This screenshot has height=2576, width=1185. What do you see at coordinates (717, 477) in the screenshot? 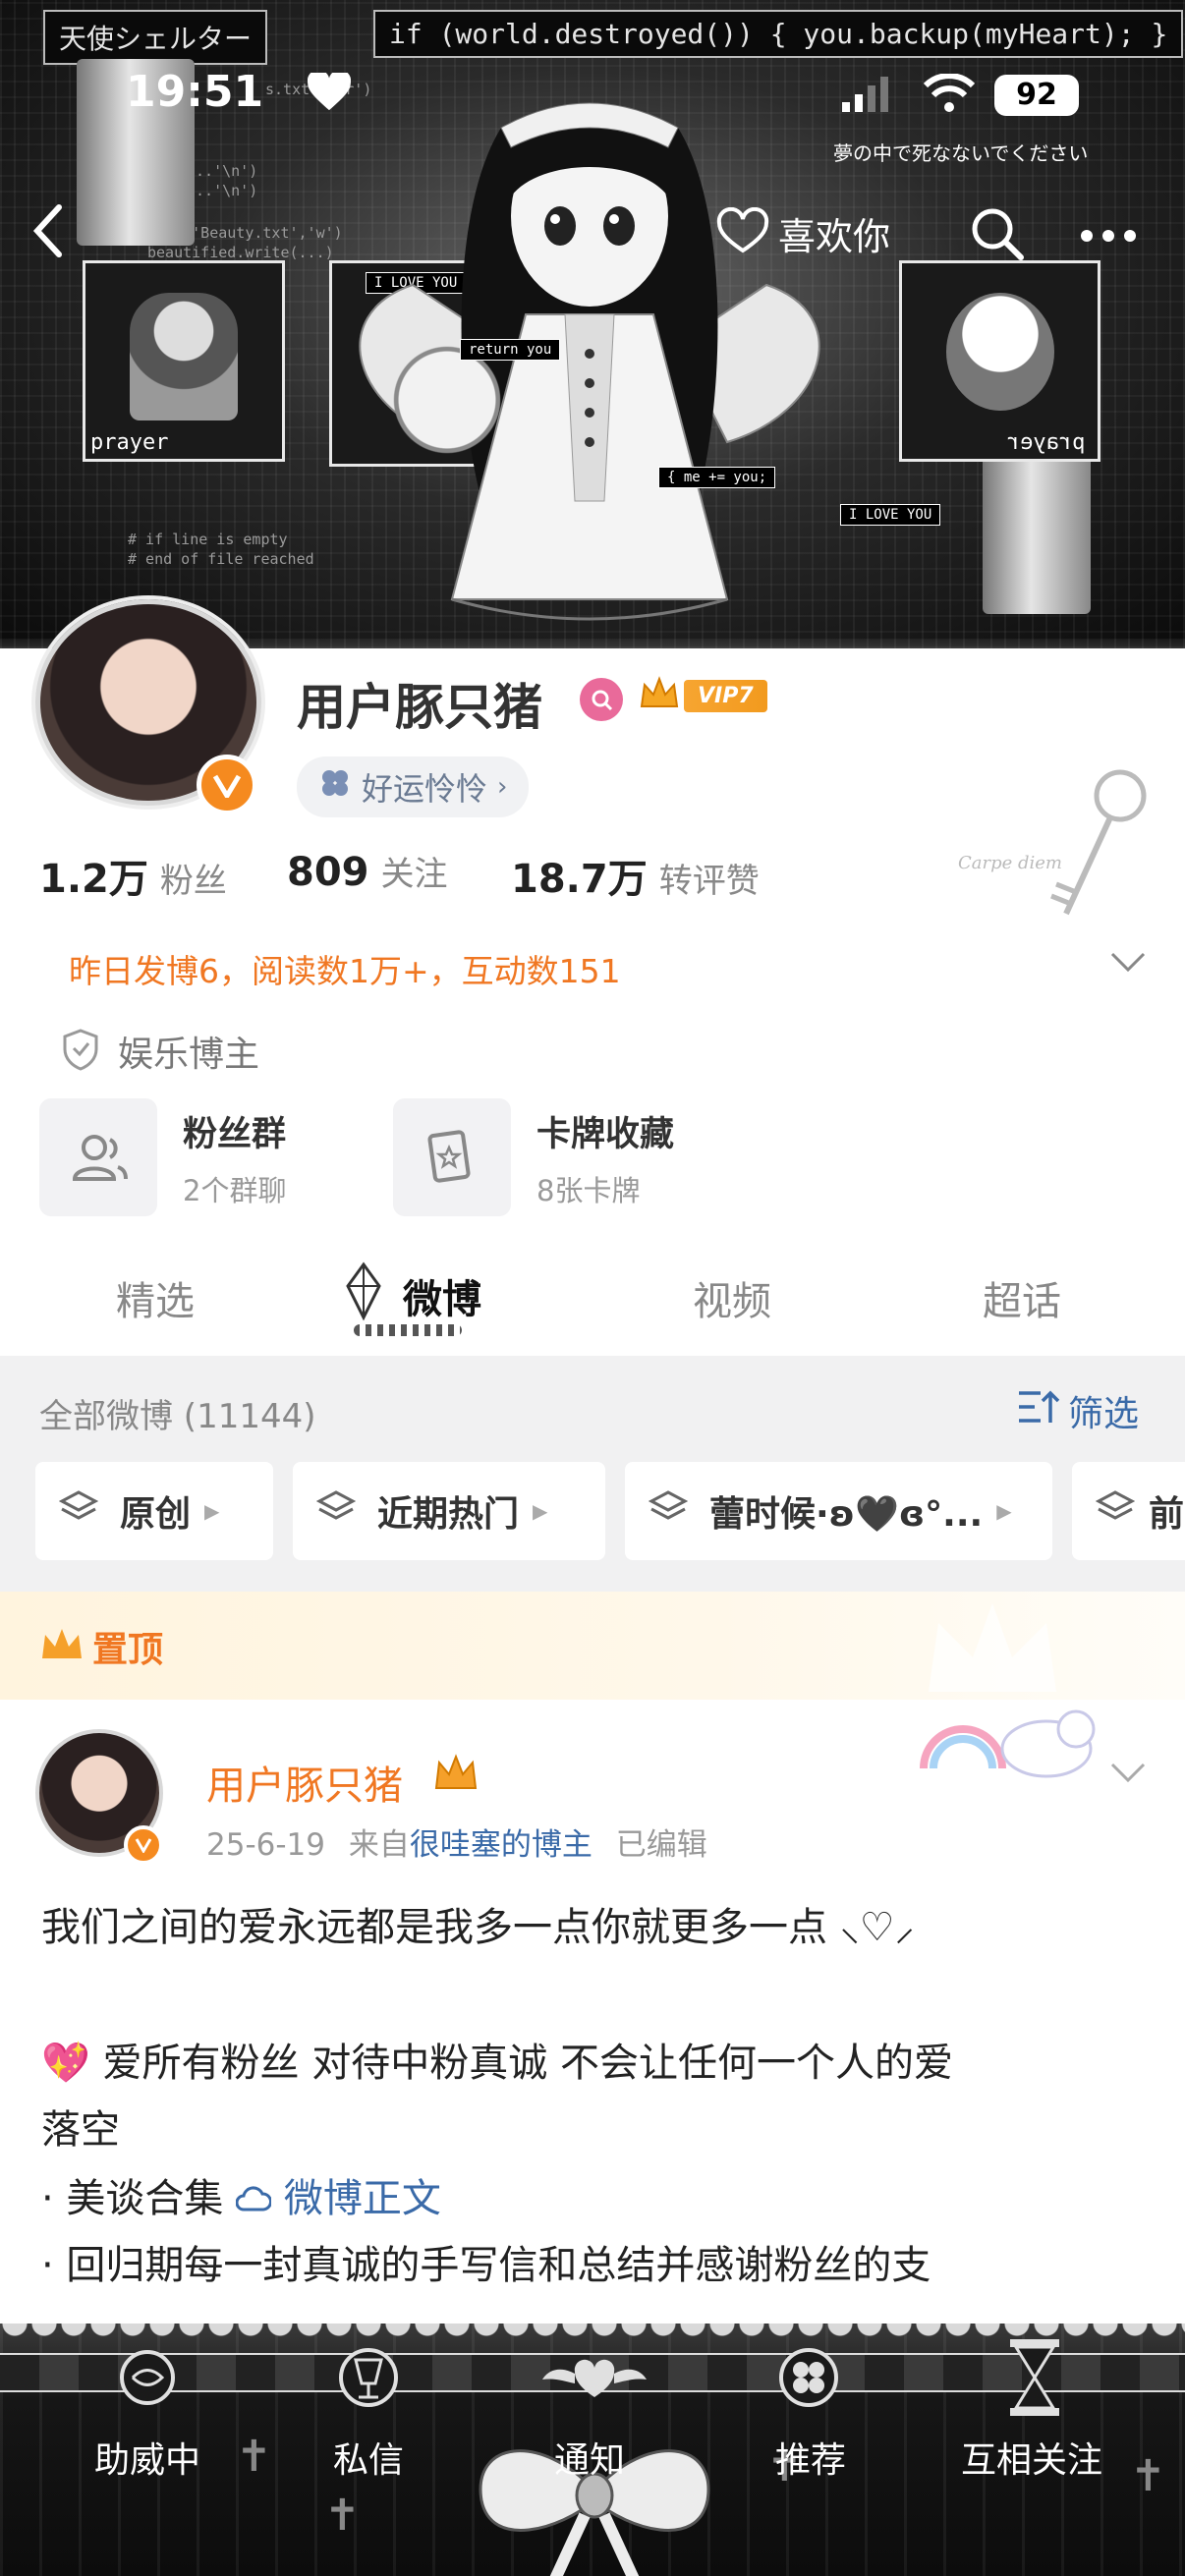
I see `code-bubble: { me += you;` at bounding box center [717, 477].